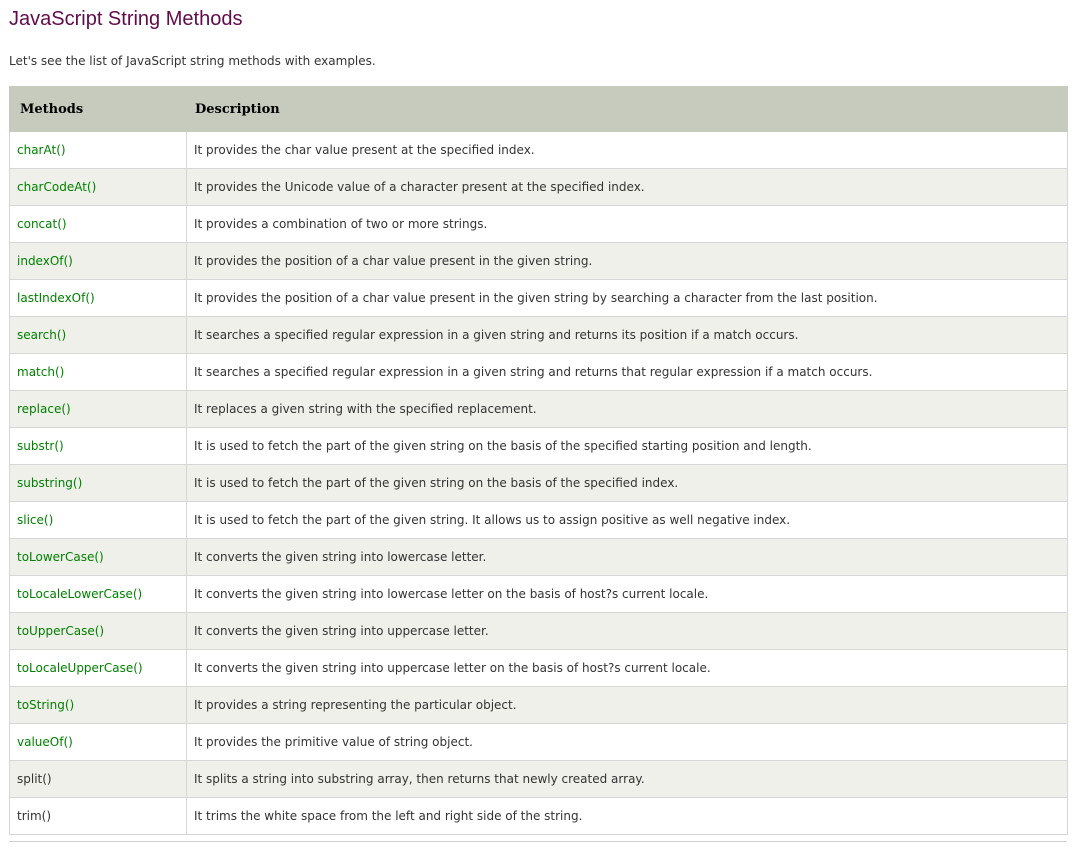  What do you see at coordinates (98, 409) in the screenshot?
I see `method-link: replace()` at bounding box center [98, 409].